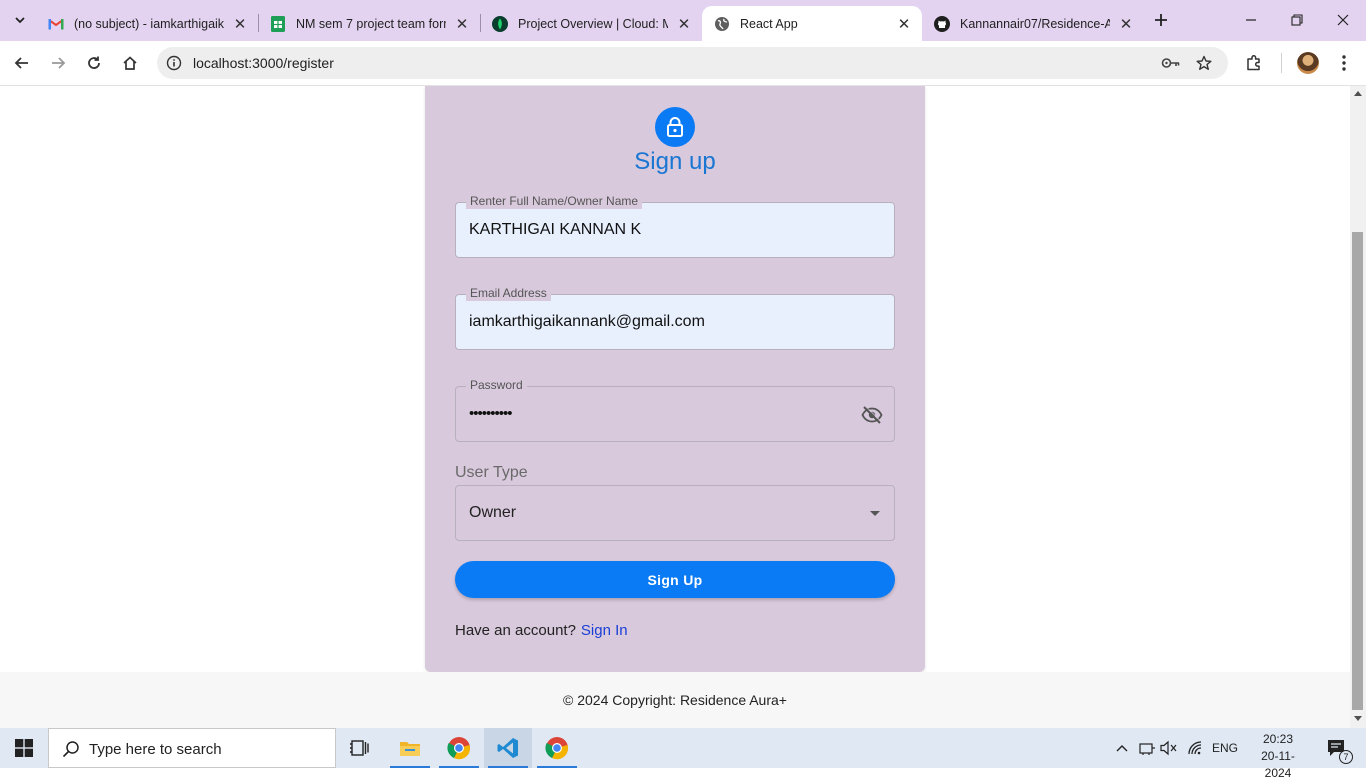 The image size is (1366, 782). I want to click on notifications-button: 7, so click(1337, 748).